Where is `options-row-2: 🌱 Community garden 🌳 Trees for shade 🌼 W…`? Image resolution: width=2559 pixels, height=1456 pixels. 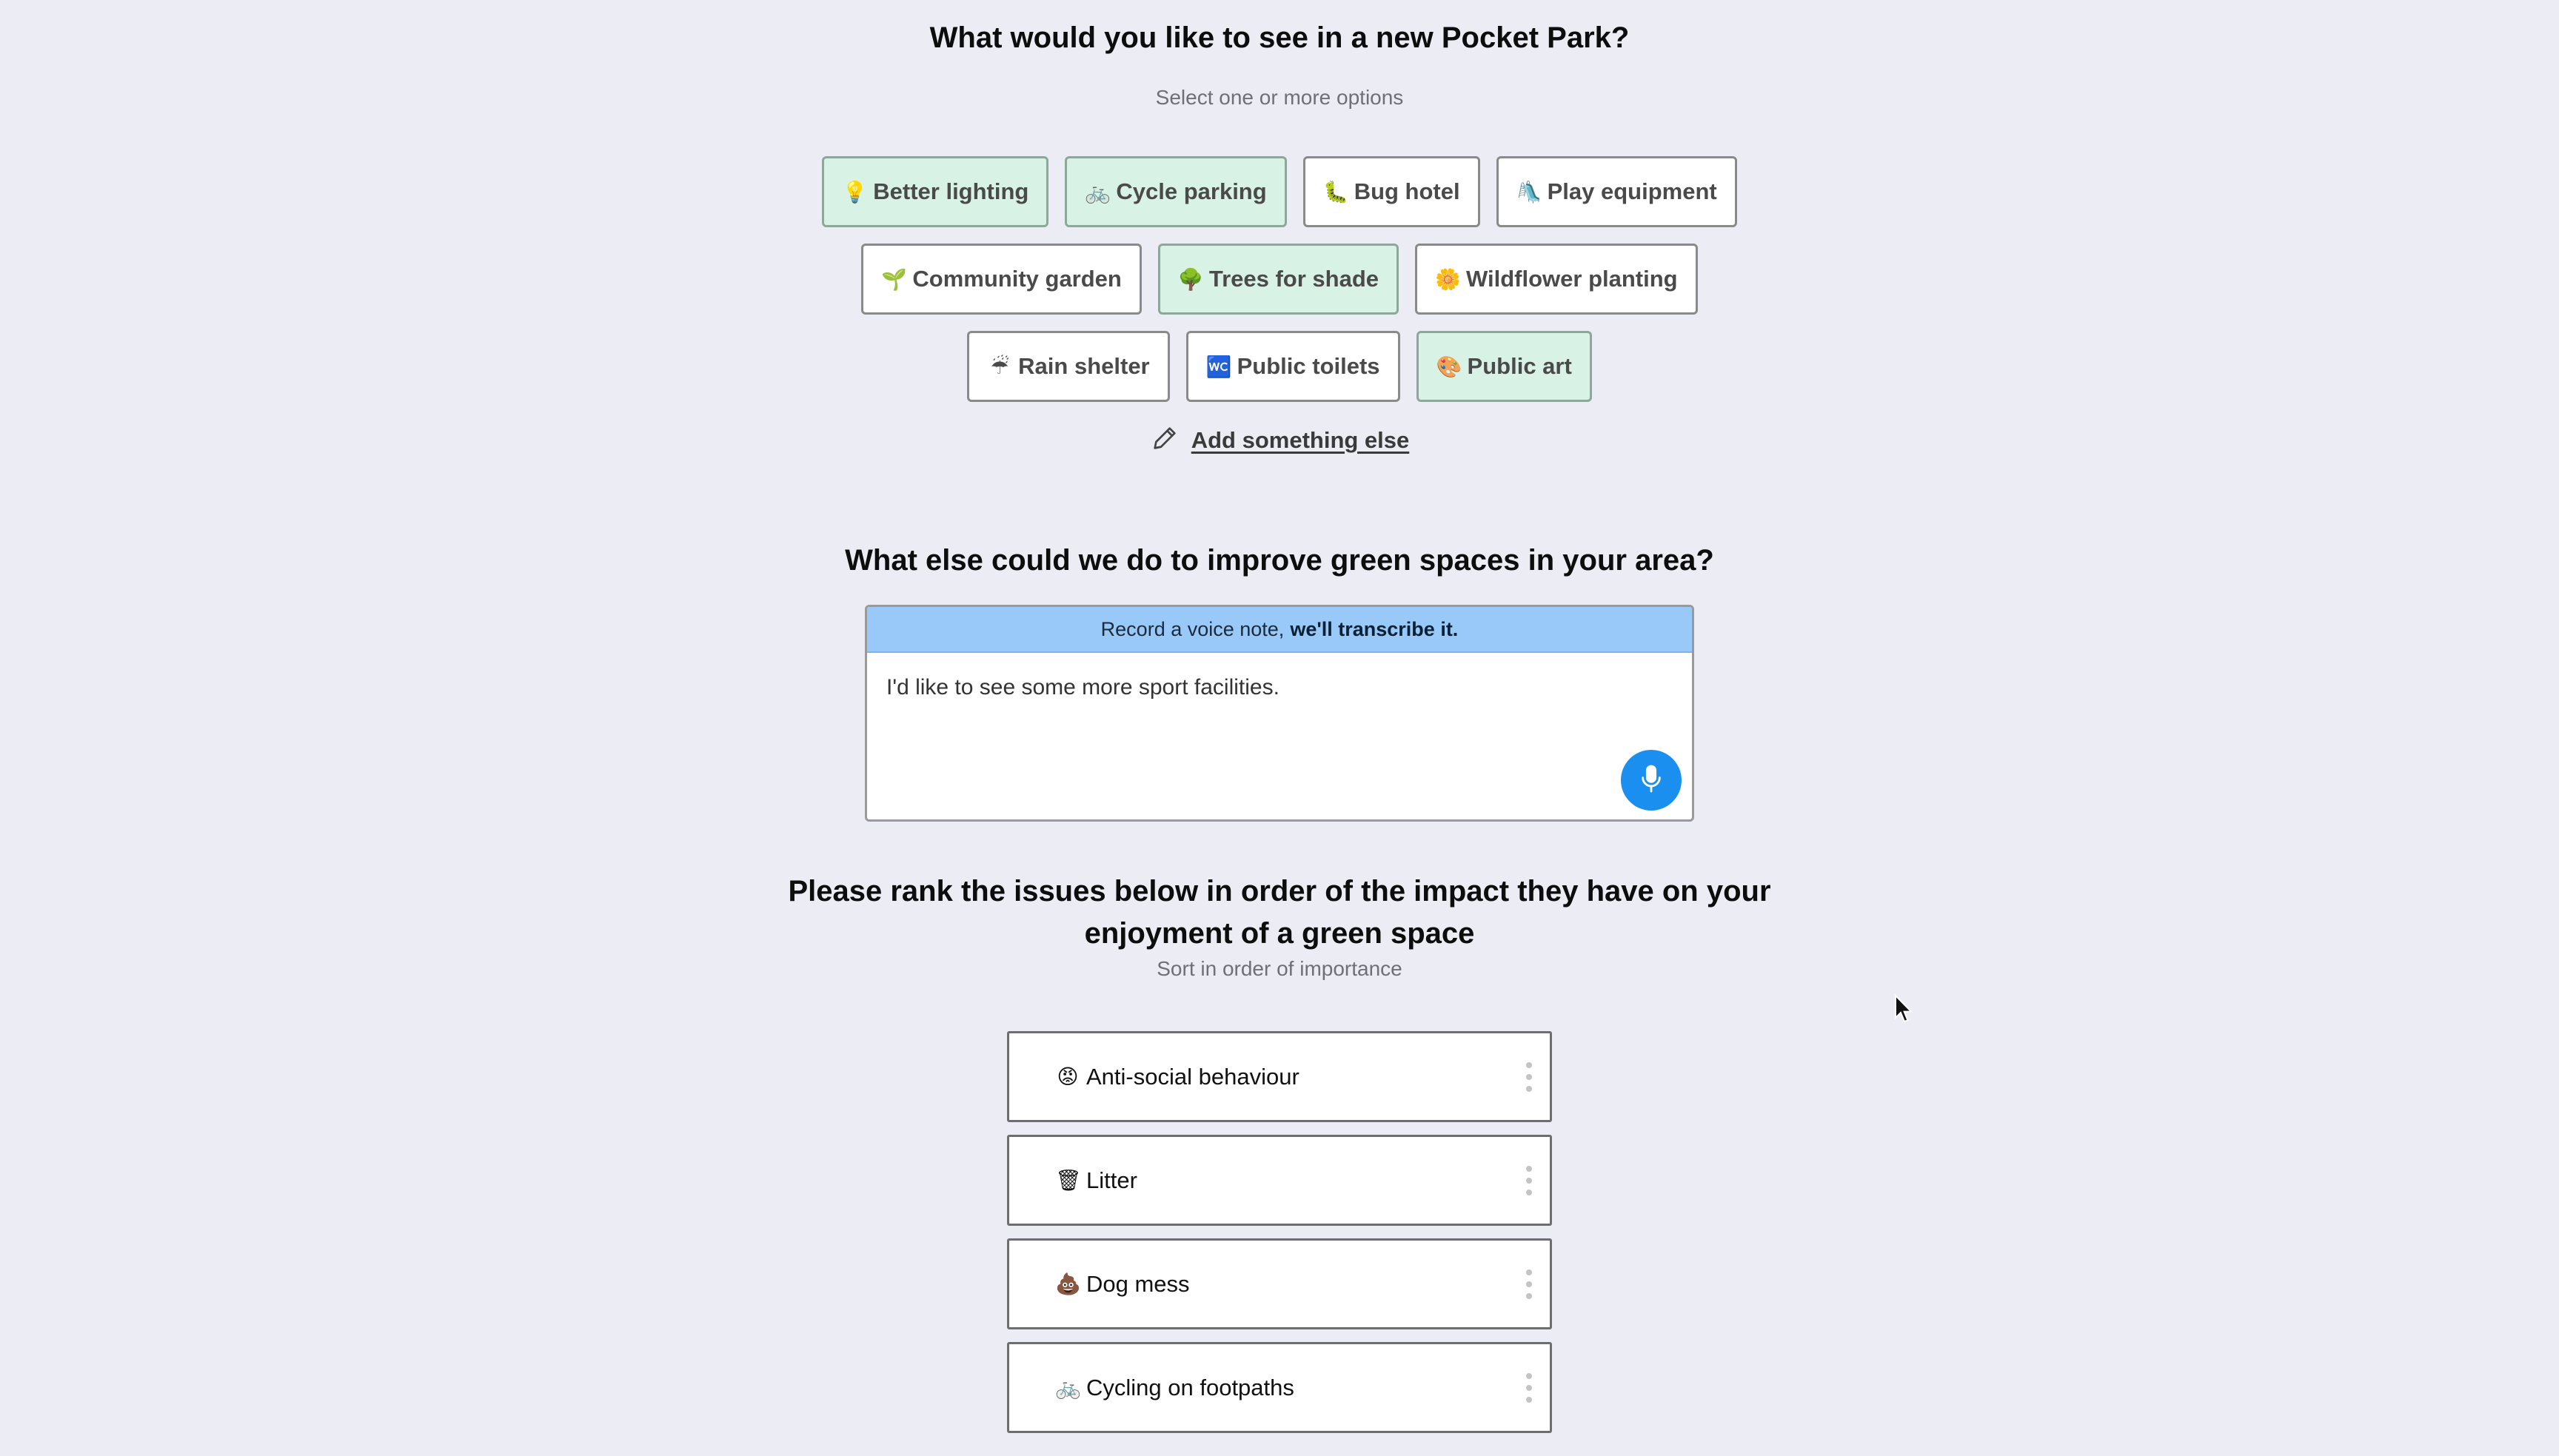
options-row-2: 🌱 Community garden 🌳 Trees for shade 🌼 W… is located at coordinates (1279, 279).